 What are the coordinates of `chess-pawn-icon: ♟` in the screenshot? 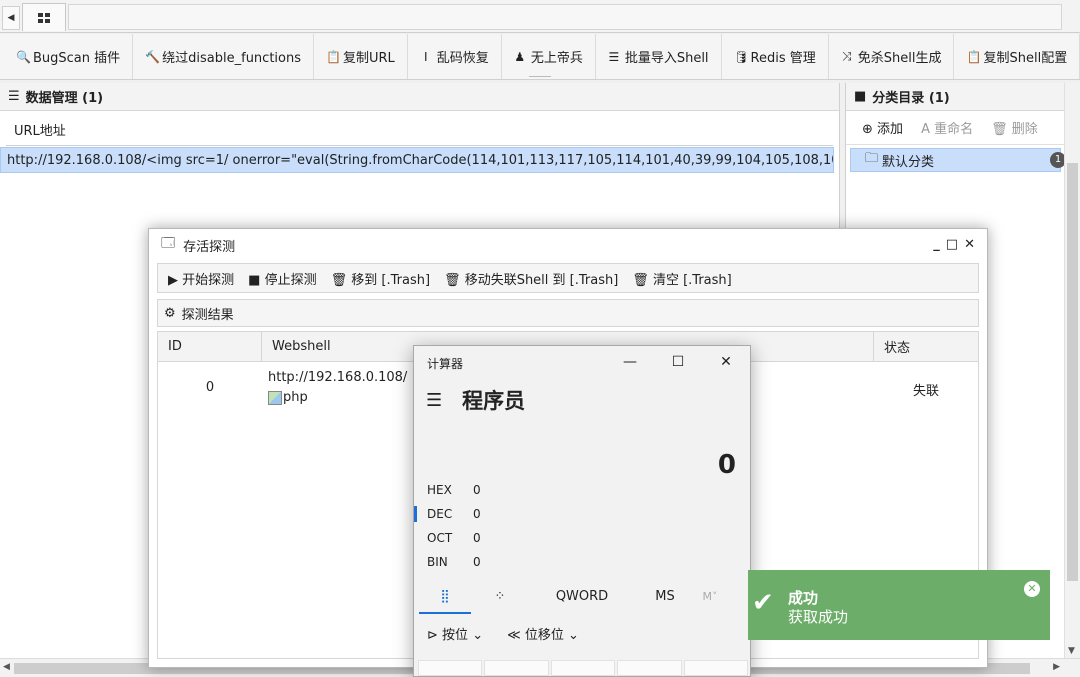 It's located at (520, 56).